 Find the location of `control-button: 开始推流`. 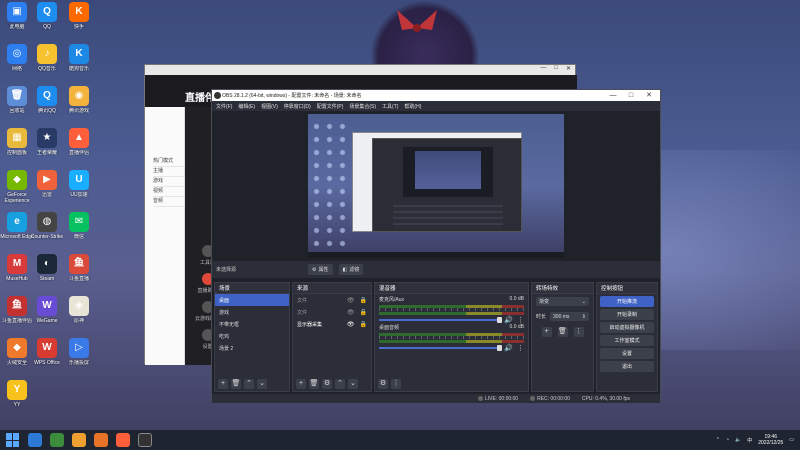

control-button: 开始推流 is located at coordinates (627, 301).